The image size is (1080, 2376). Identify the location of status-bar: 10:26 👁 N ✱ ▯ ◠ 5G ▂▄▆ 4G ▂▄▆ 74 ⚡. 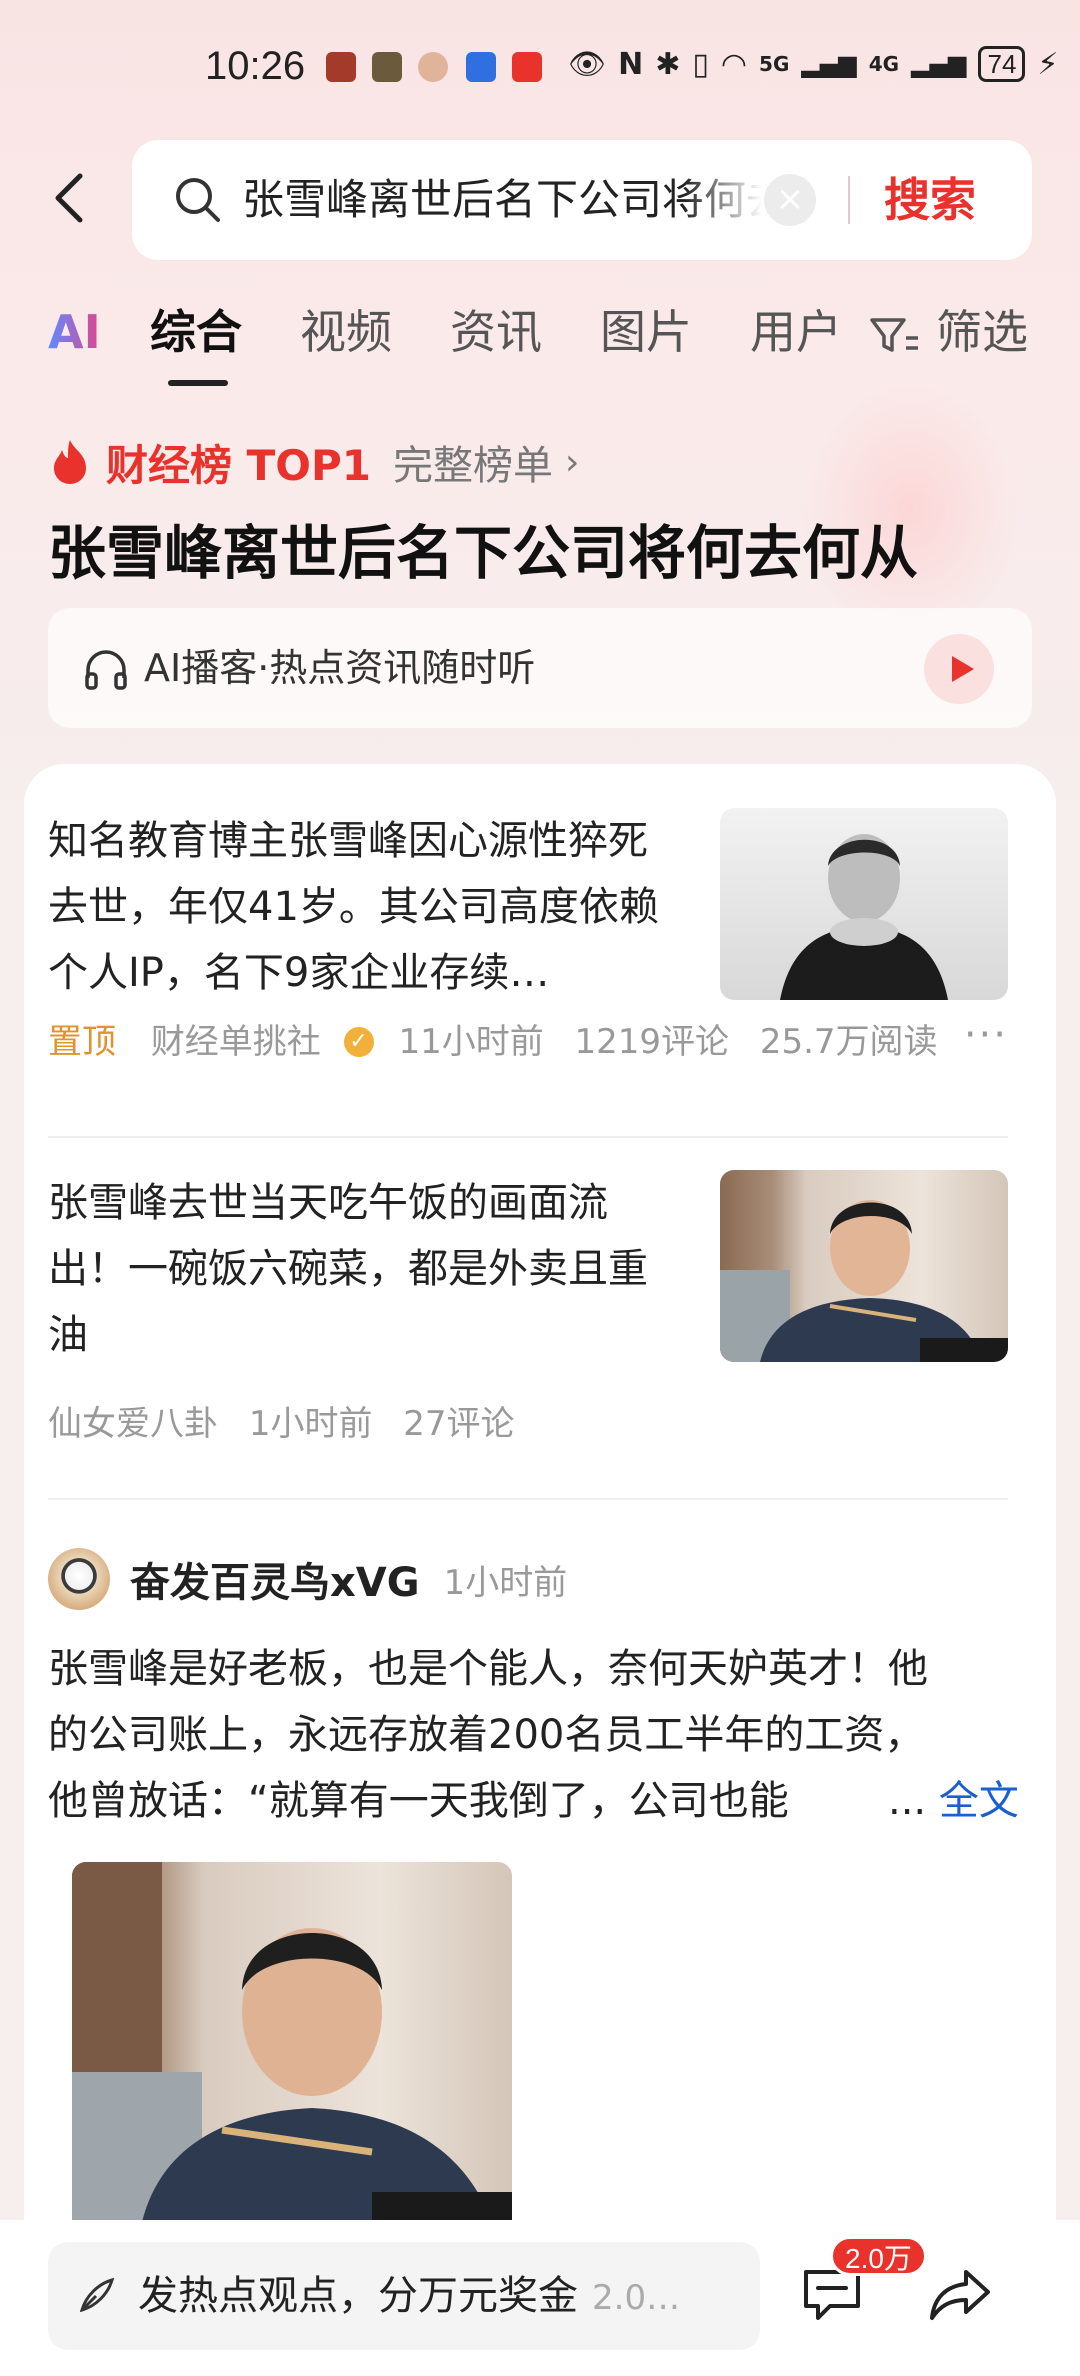
(540, 65).